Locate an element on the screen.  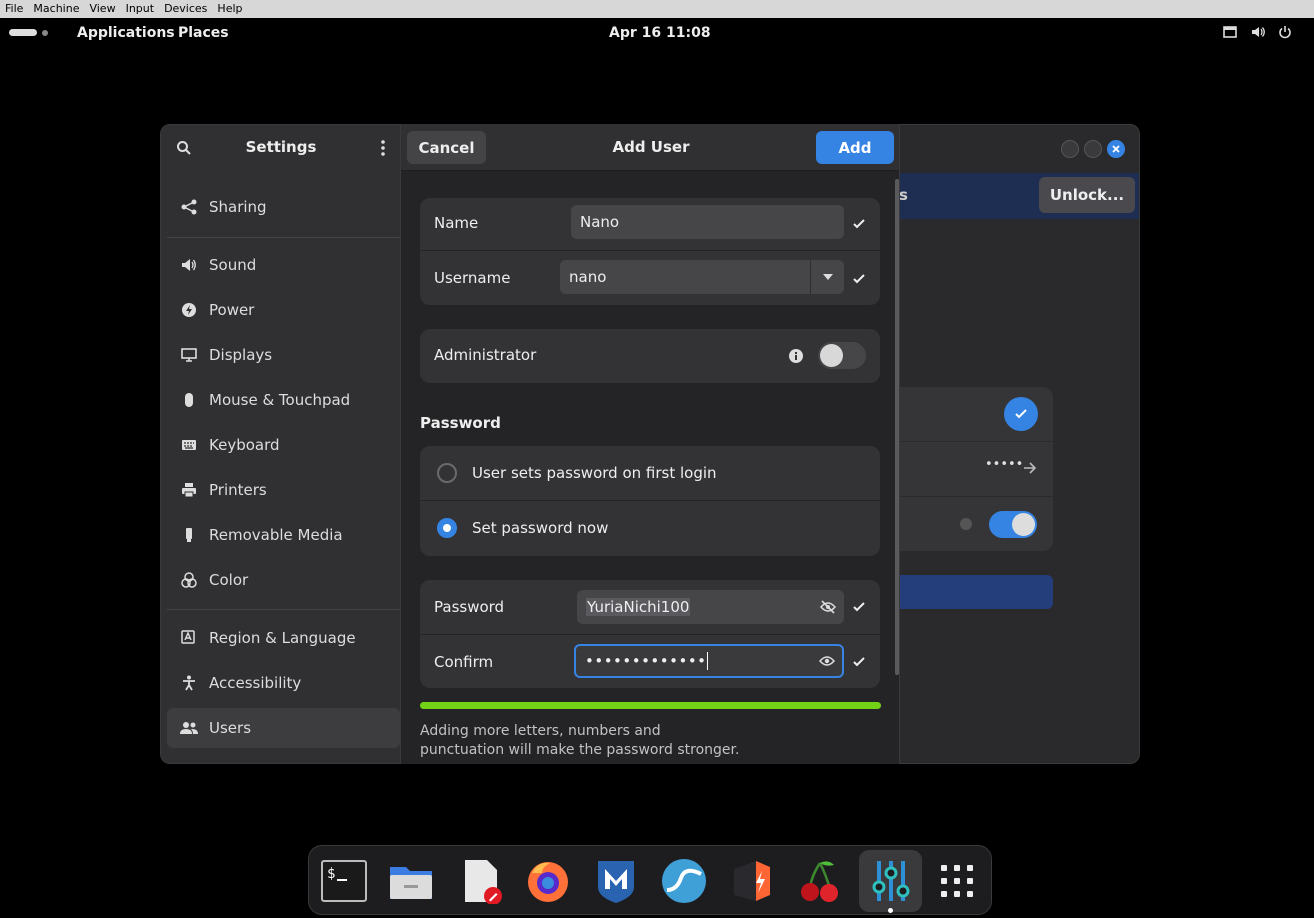
administrator-card: Administrator is located at coordinates (650, 356).